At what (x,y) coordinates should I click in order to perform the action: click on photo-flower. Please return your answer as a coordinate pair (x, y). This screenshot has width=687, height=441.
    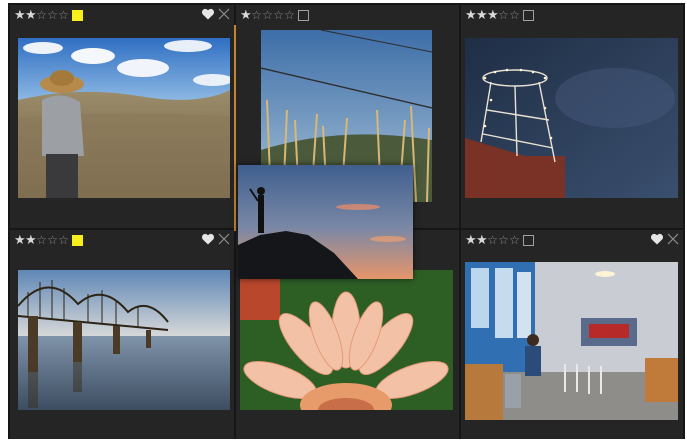
    Looking at the image, I should click on (346, 340).